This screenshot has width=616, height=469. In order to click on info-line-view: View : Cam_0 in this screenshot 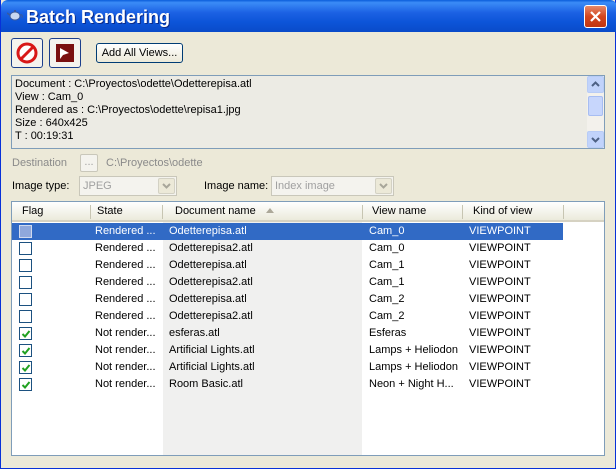, I will do `click(49, 97)`.